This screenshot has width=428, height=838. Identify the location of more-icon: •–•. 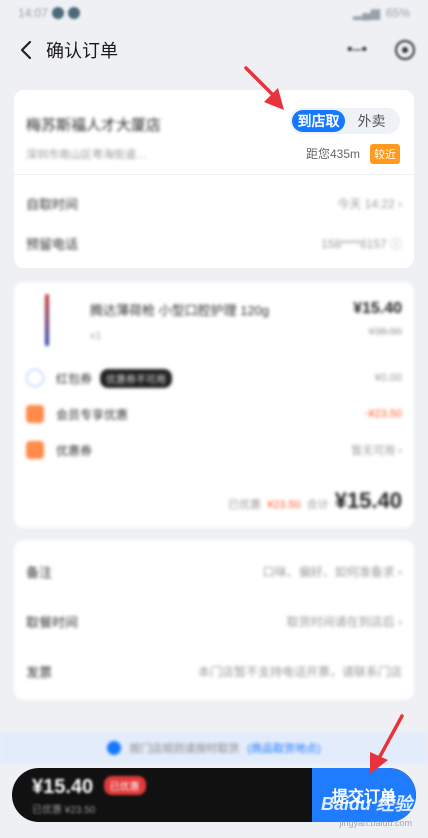
(357, 50).